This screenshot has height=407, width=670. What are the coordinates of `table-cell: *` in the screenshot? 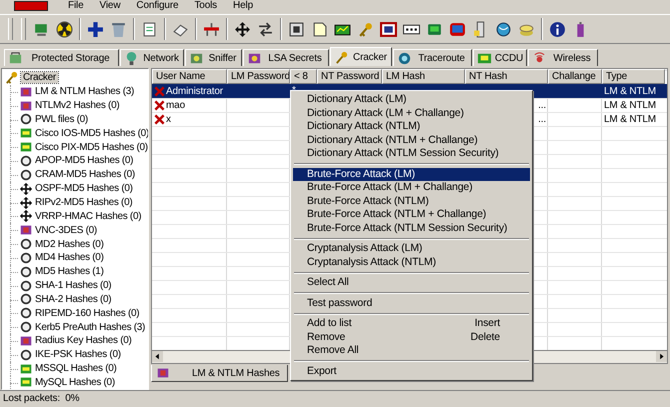 It's located at (294, 90).